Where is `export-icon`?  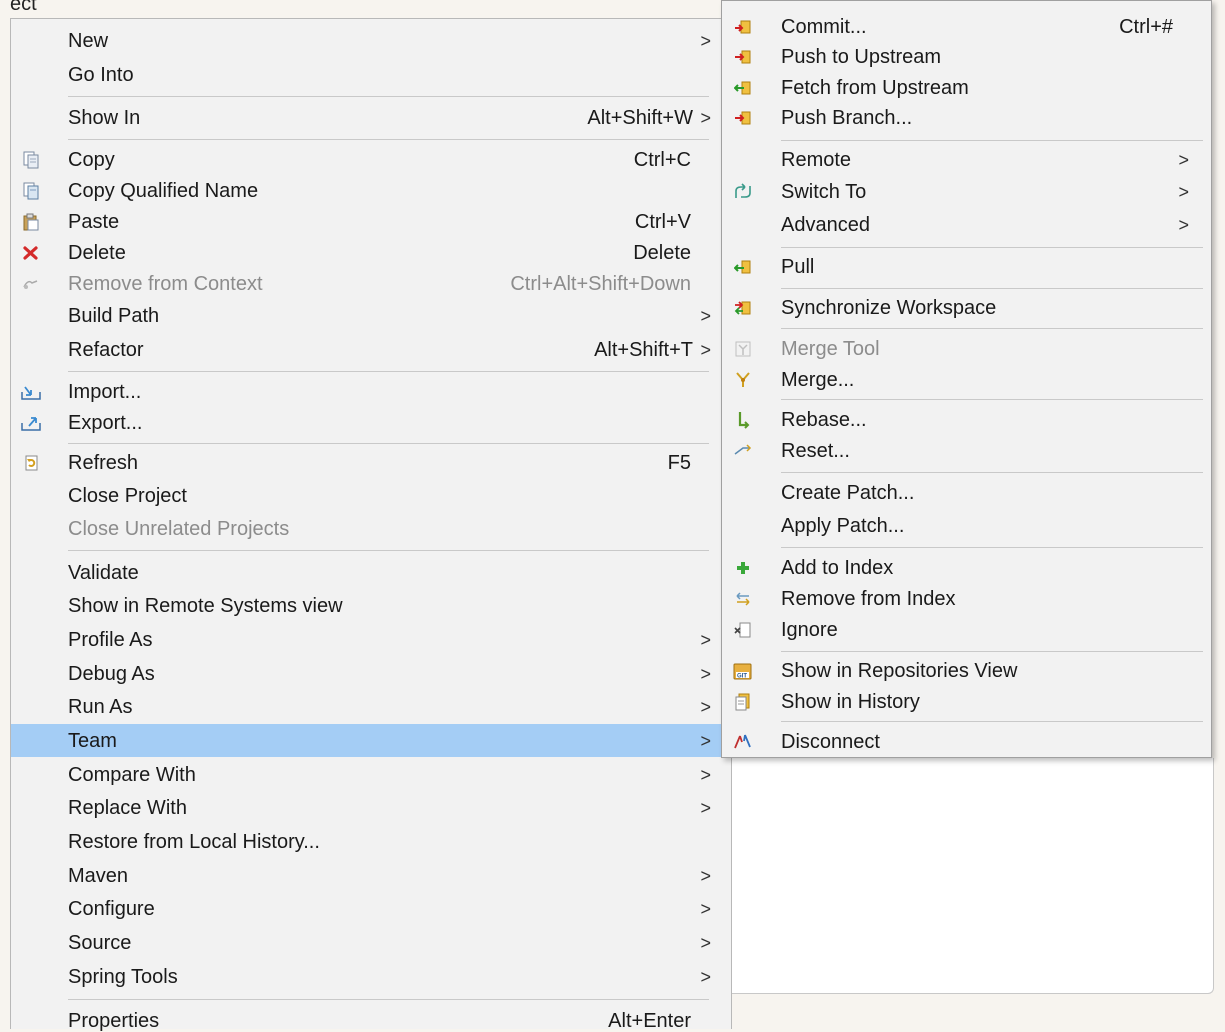 export-icon is located at coordinates (31, 423).